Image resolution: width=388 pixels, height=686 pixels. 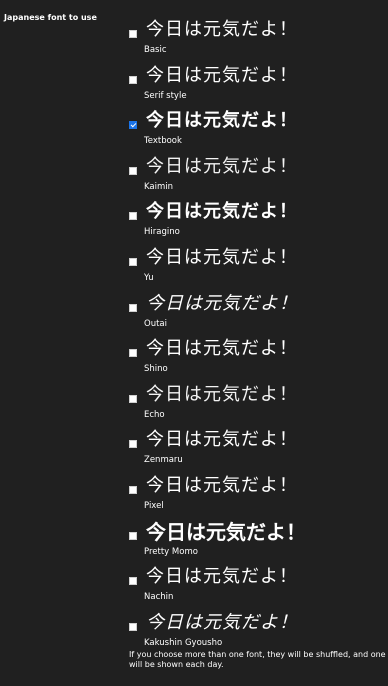 What do you see at coordinates (155, 50) in the screenshot?
I see `font-name-basic: Basic` at bounding box center [155, 50].